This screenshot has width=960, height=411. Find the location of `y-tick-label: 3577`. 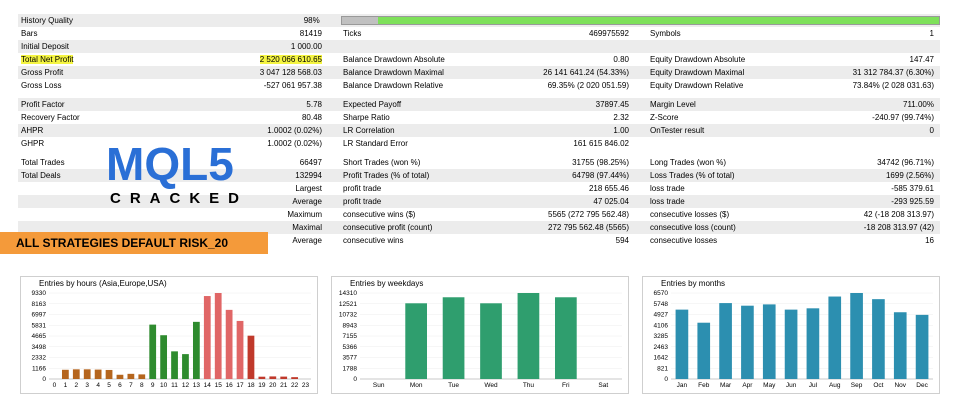

y-tick-label: 3577 is located at coordinates (350, 358).